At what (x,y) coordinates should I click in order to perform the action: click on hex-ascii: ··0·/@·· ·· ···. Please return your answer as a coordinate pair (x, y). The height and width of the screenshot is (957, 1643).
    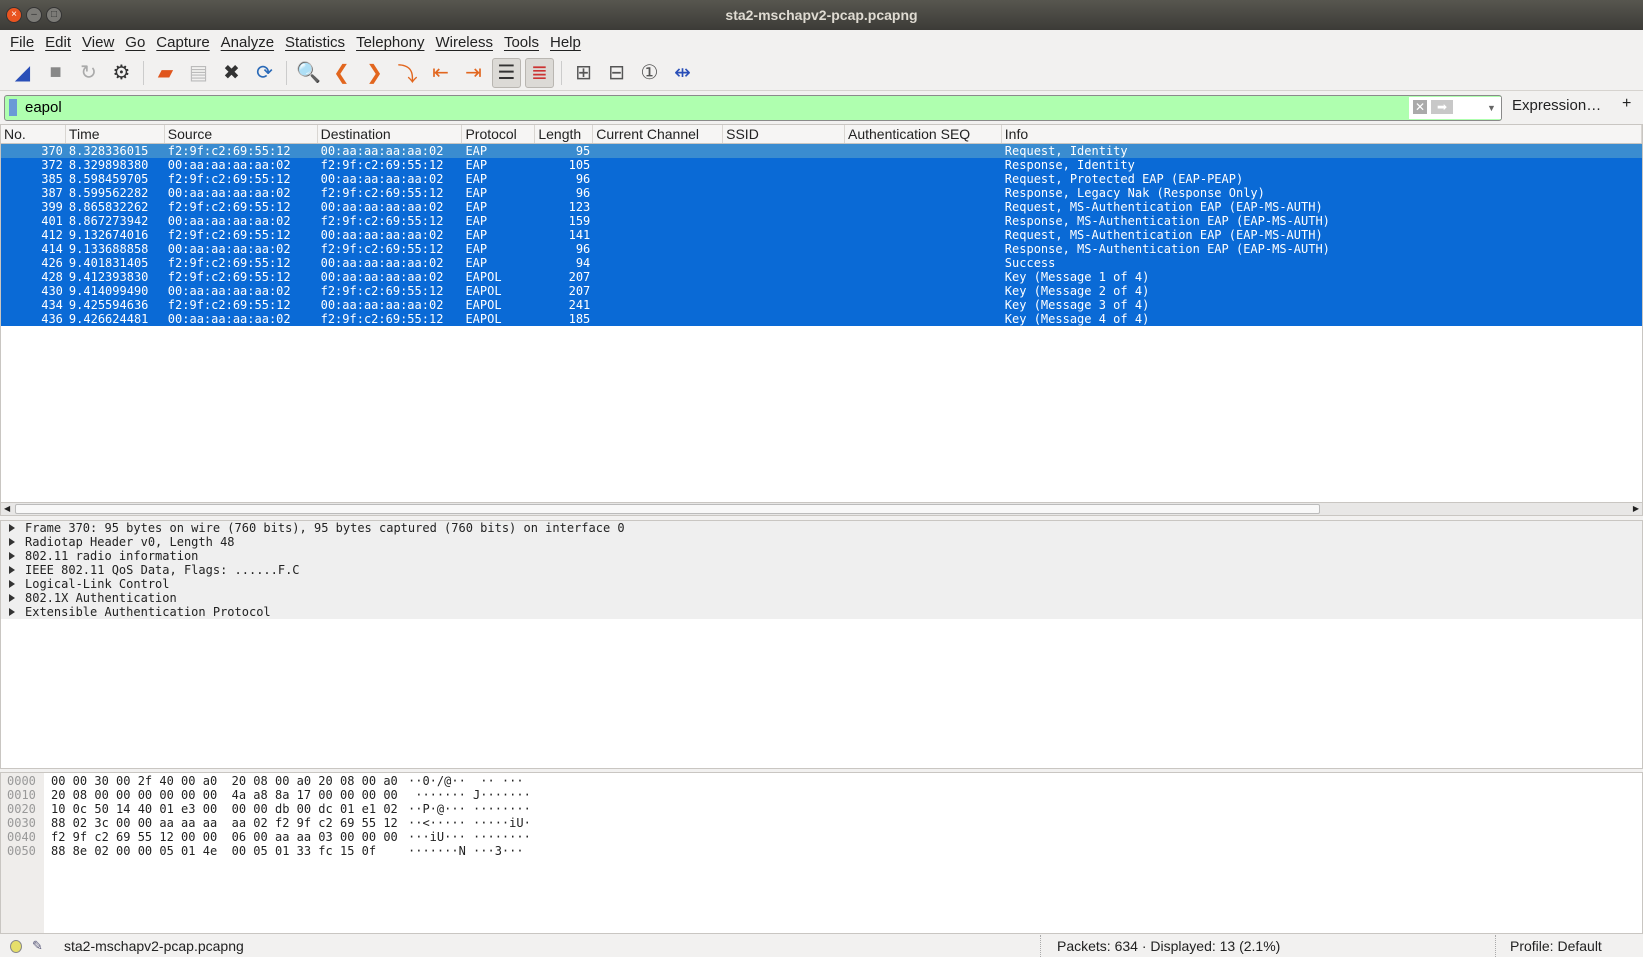
    Looking at the image, I should click on (466, 781).